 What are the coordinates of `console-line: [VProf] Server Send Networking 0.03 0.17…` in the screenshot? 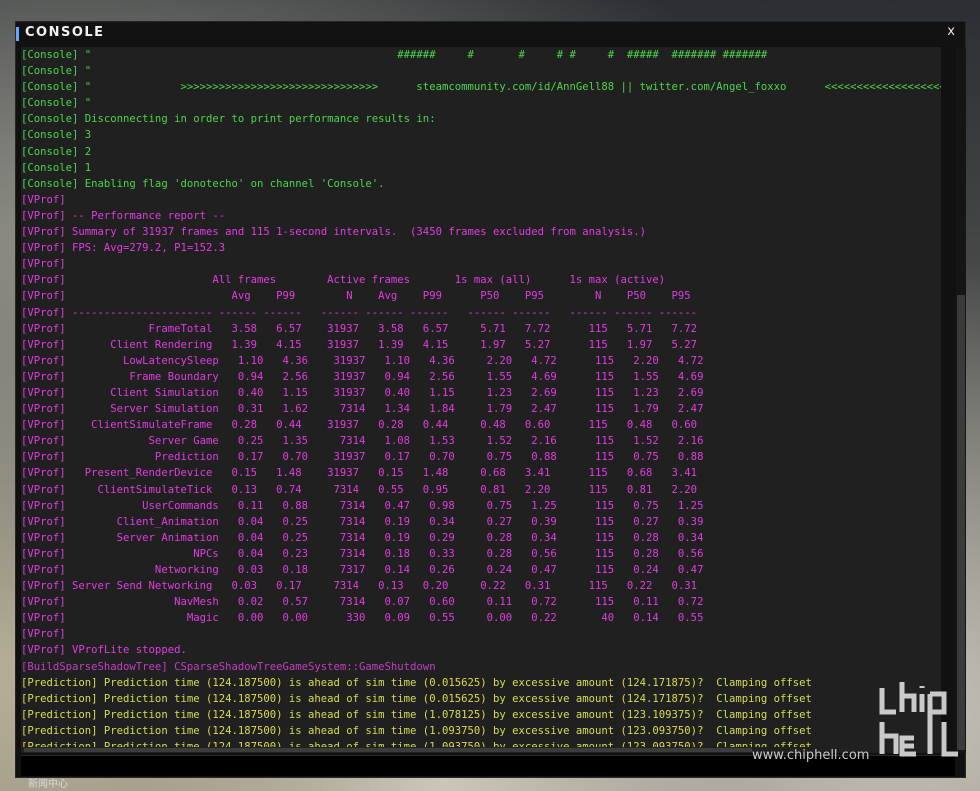 It's located at (359, 586).